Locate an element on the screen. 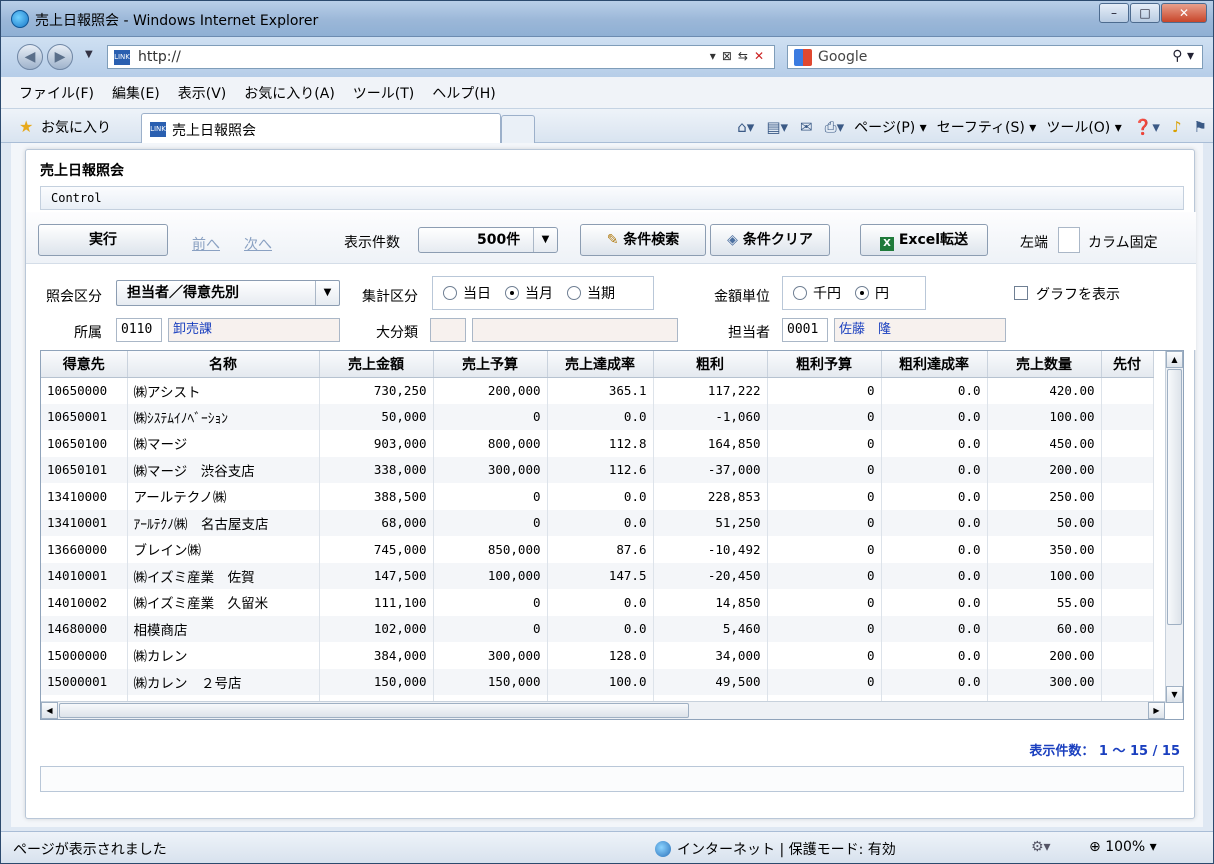 Image resolution: width=1214 pixels, height=864 pixels. table-cell: 147.5 is located at coordinates (600, 575).